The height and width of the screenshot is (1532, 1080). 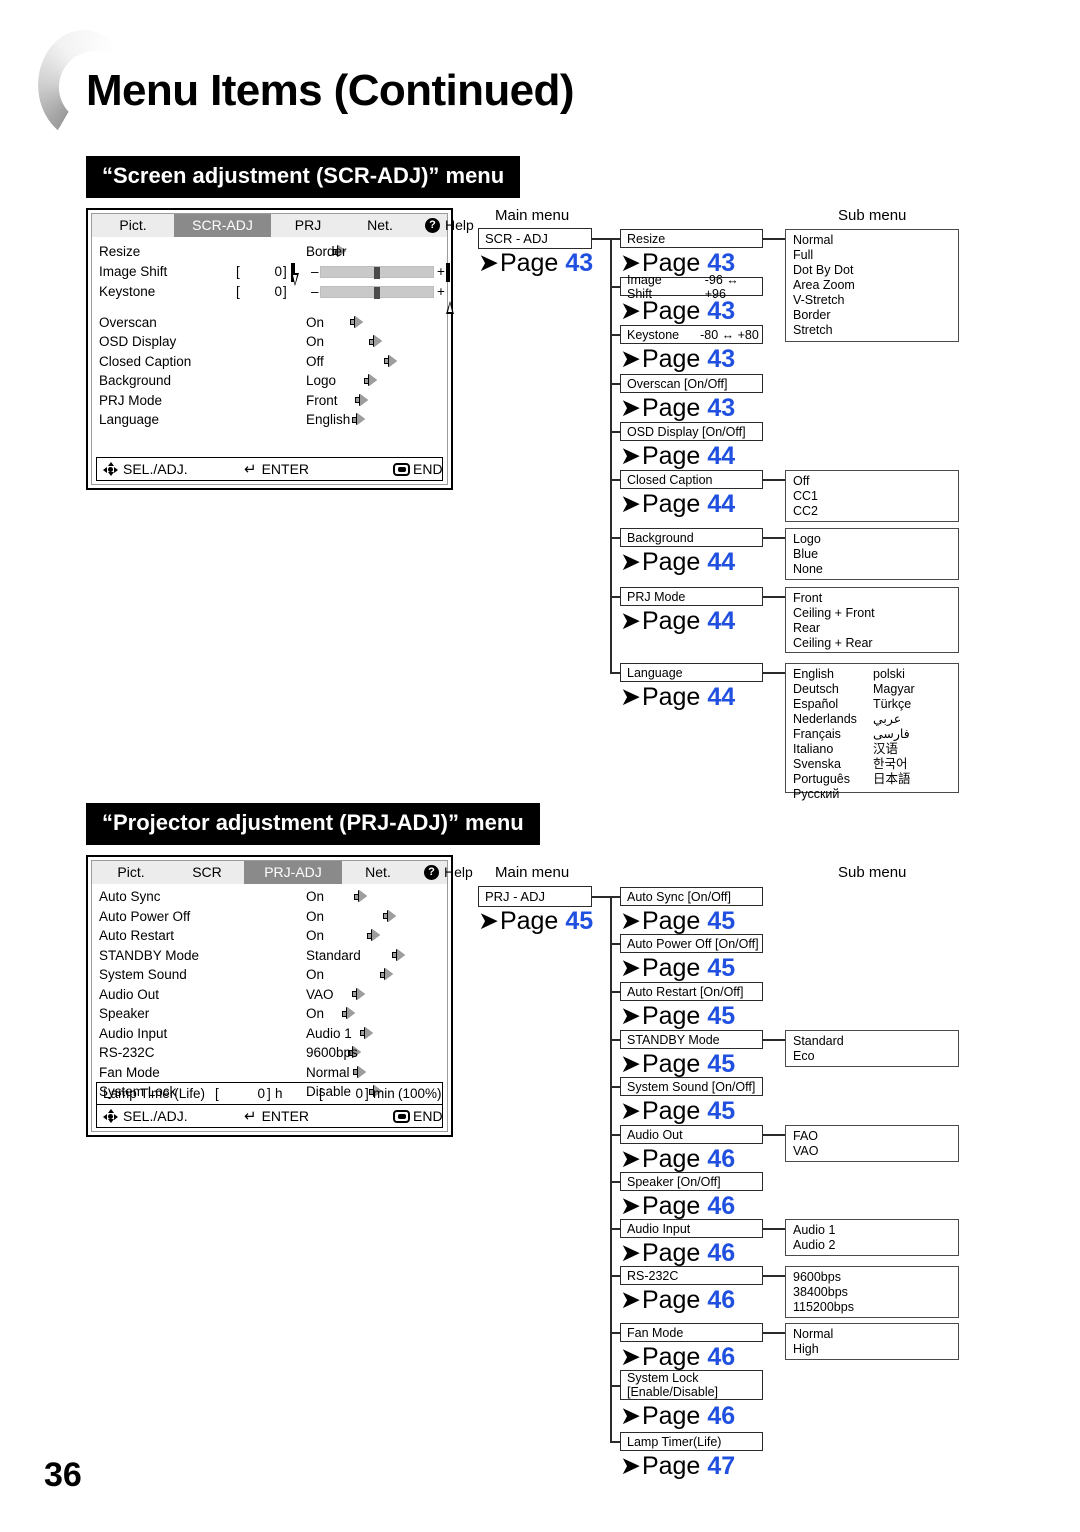 I want to click on osd-row-value: Standard, so click(x=333, y=955).